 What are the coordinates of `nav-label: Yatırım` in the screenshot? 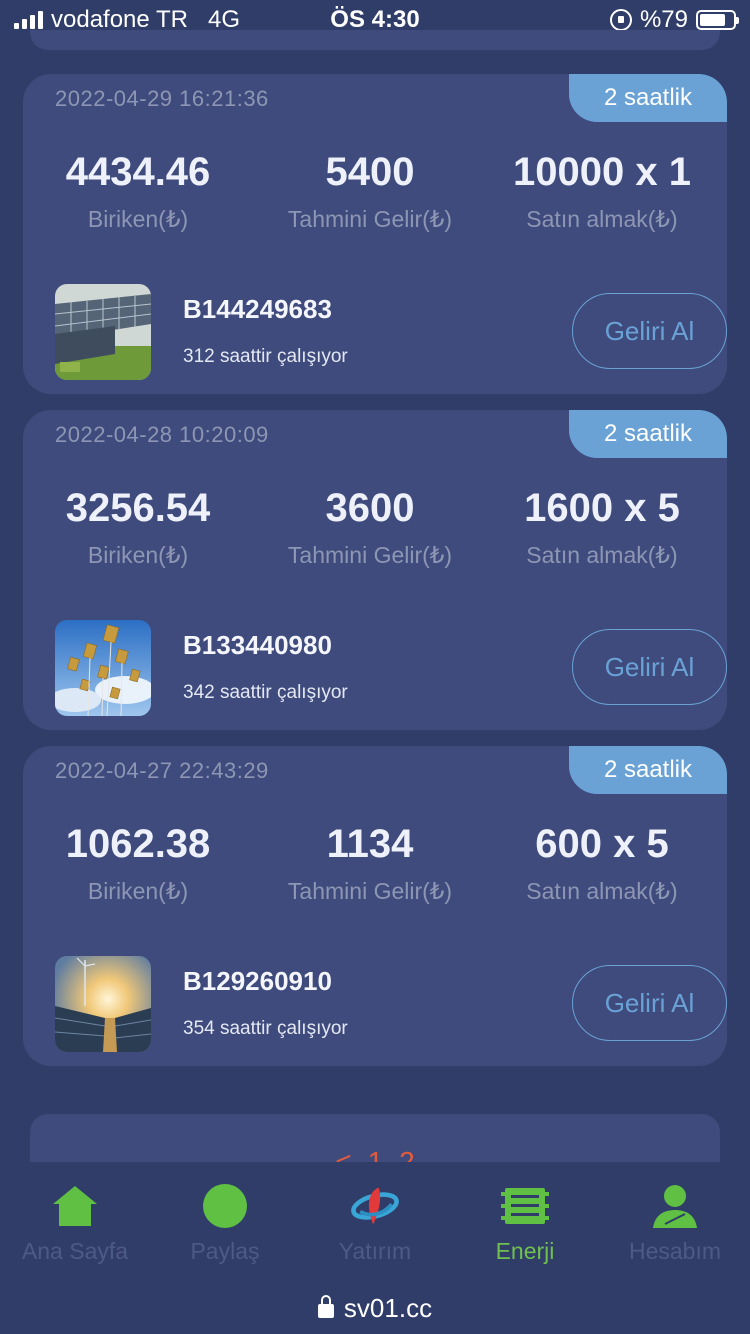 It's located at (375, 1251).